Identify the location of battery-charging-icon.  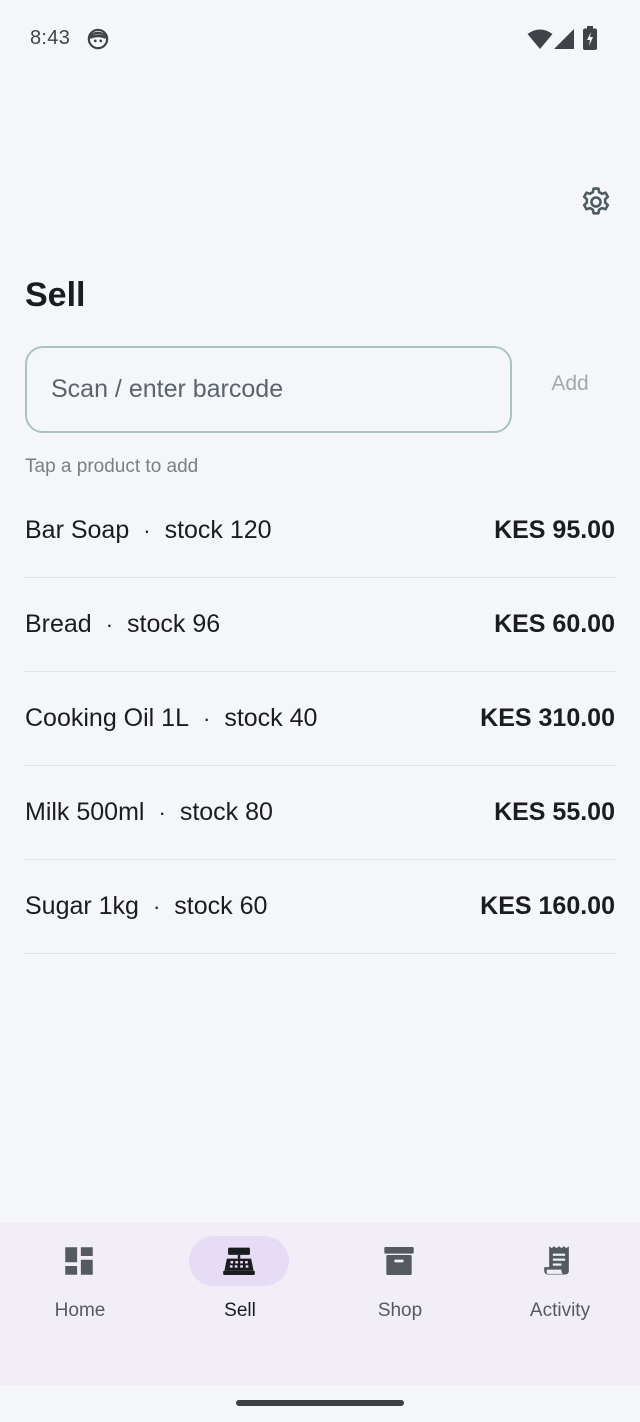
(590, 38).